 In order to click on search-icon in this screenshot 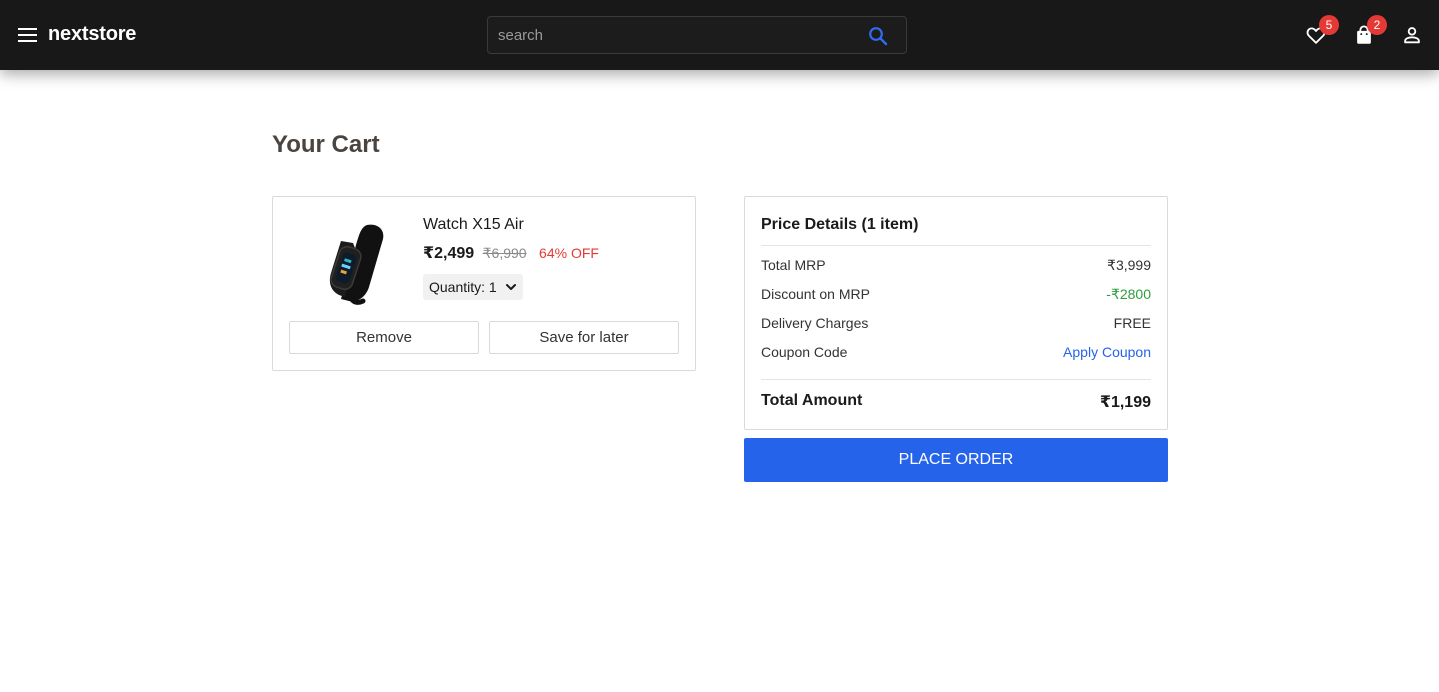, I will do `click(878, 36)`.